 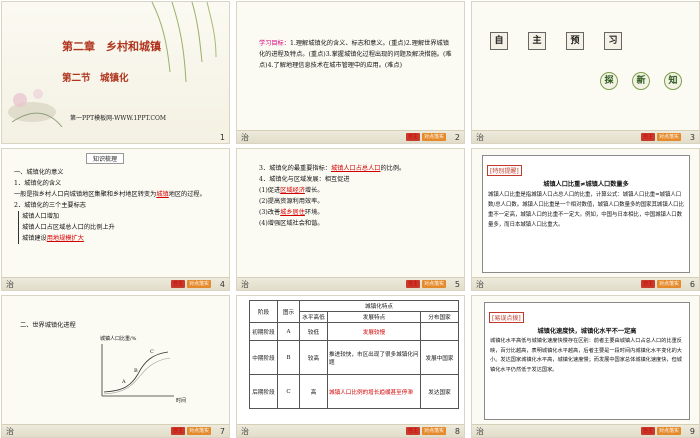 I want to click on stage-label-c: C, so click(x=152, y=352).